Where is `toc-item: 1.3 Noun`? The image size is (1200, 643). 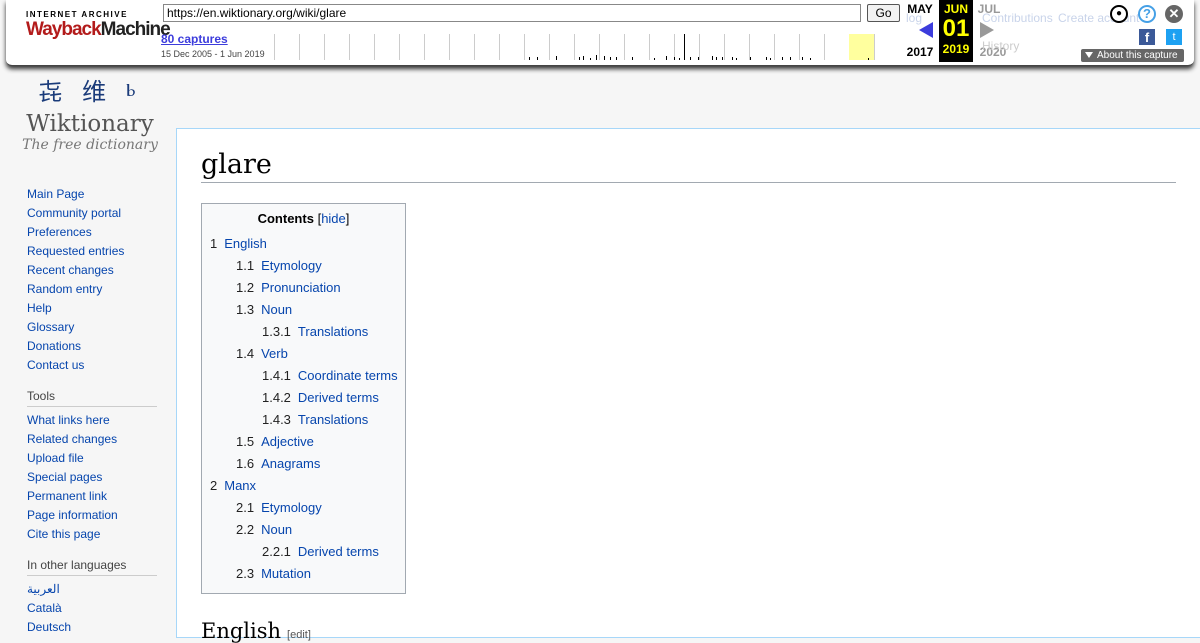 toc-item: 1.3 Noun is located at coordinates (303, 311).